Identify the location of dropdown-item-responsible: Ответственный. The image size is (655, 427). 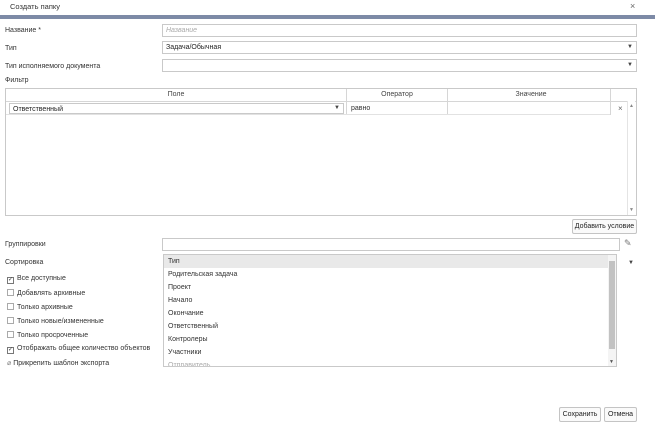
(387, 326).